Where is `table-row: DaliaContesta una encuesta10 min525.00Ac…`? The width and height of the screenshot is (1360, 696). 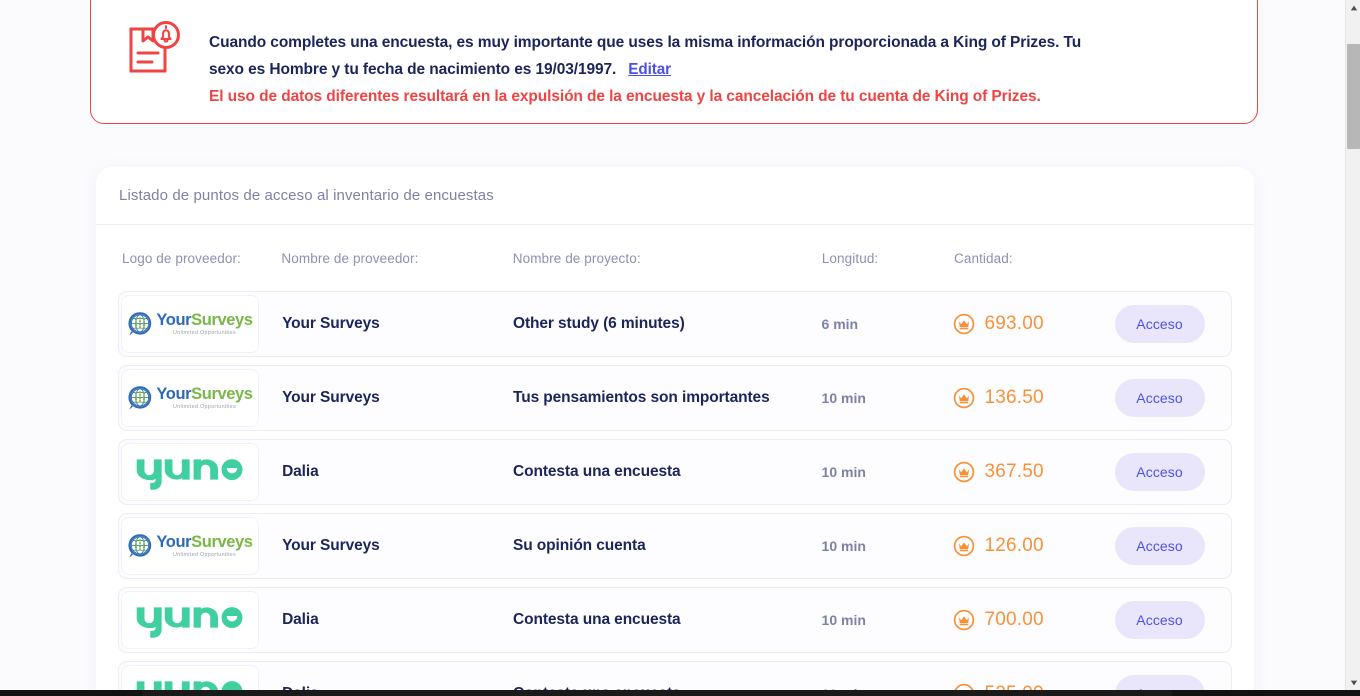
table-row: DaliaContesta una encuesta10 min525.00Ac… is located at coordinates (675, 675).